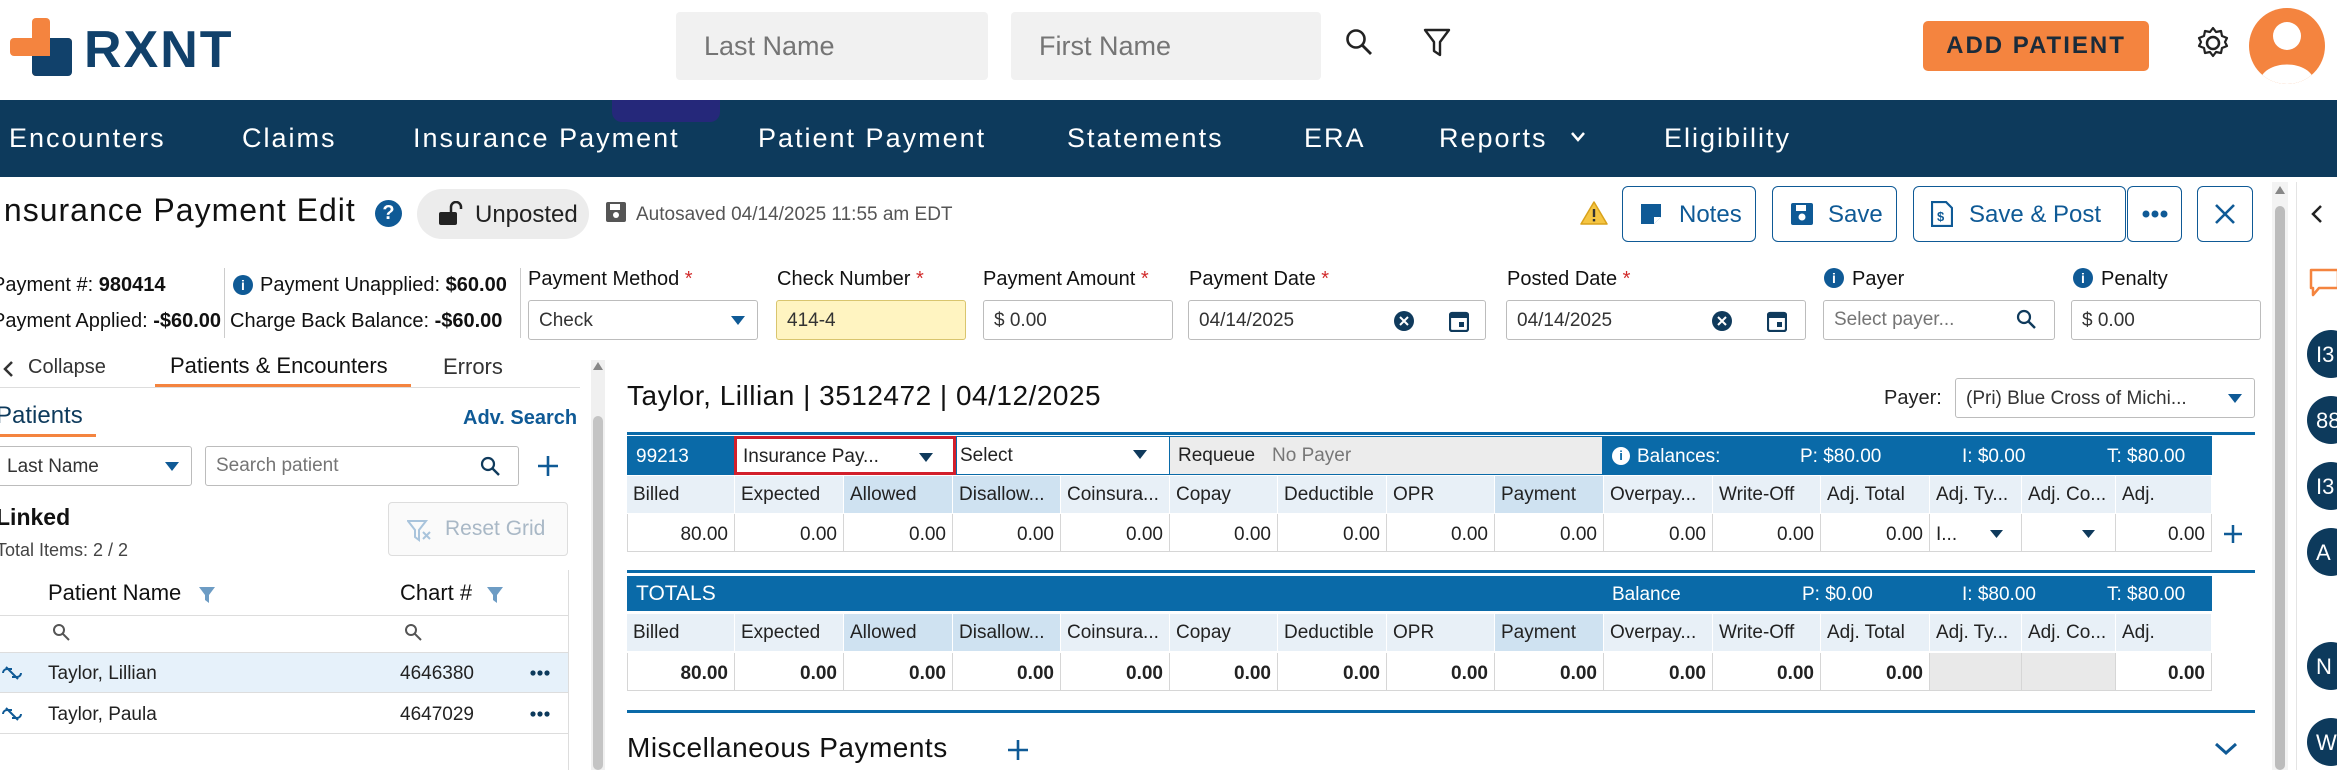 This screenshot has width=2337, height=770. What do you see at coordinates (1549, 533) in the screenshot?
I see `payment-value: 0.00` at bounding box center [1549, 533].